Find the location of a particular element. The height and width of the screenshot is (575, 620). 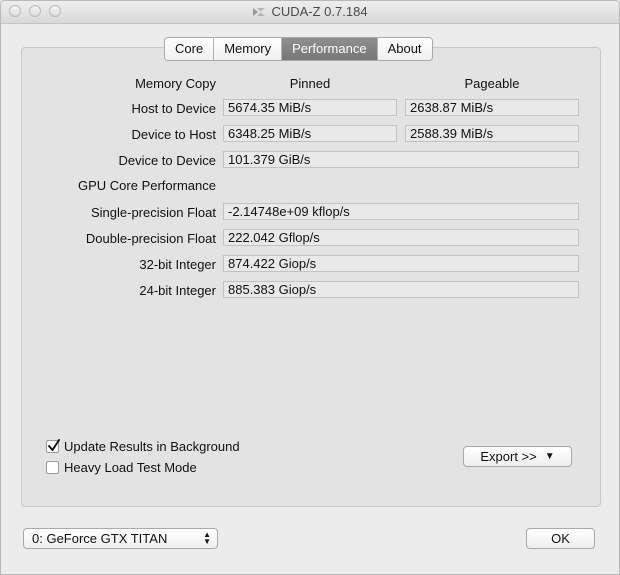

up-down-chevron-icon: ▲ ▼ is located at coordinates (207, 538).